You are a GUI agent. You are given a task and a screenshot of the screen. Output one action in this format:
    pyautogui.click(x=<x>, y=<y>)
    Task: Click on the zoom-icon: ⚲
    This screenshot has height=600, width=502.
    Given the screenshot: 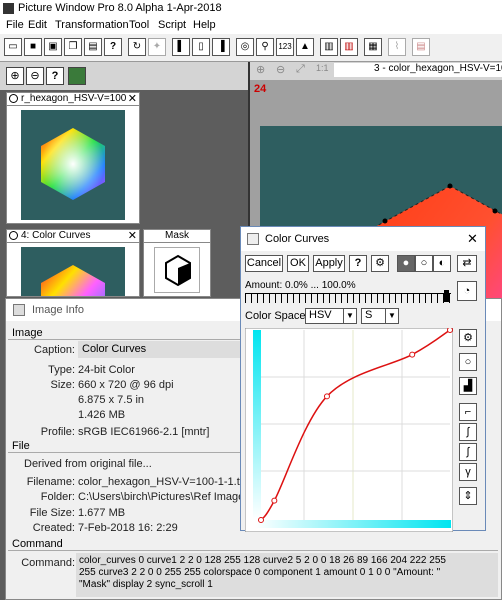 What is the action you would take?
    pyautogui.click(x=265, y=47)
    